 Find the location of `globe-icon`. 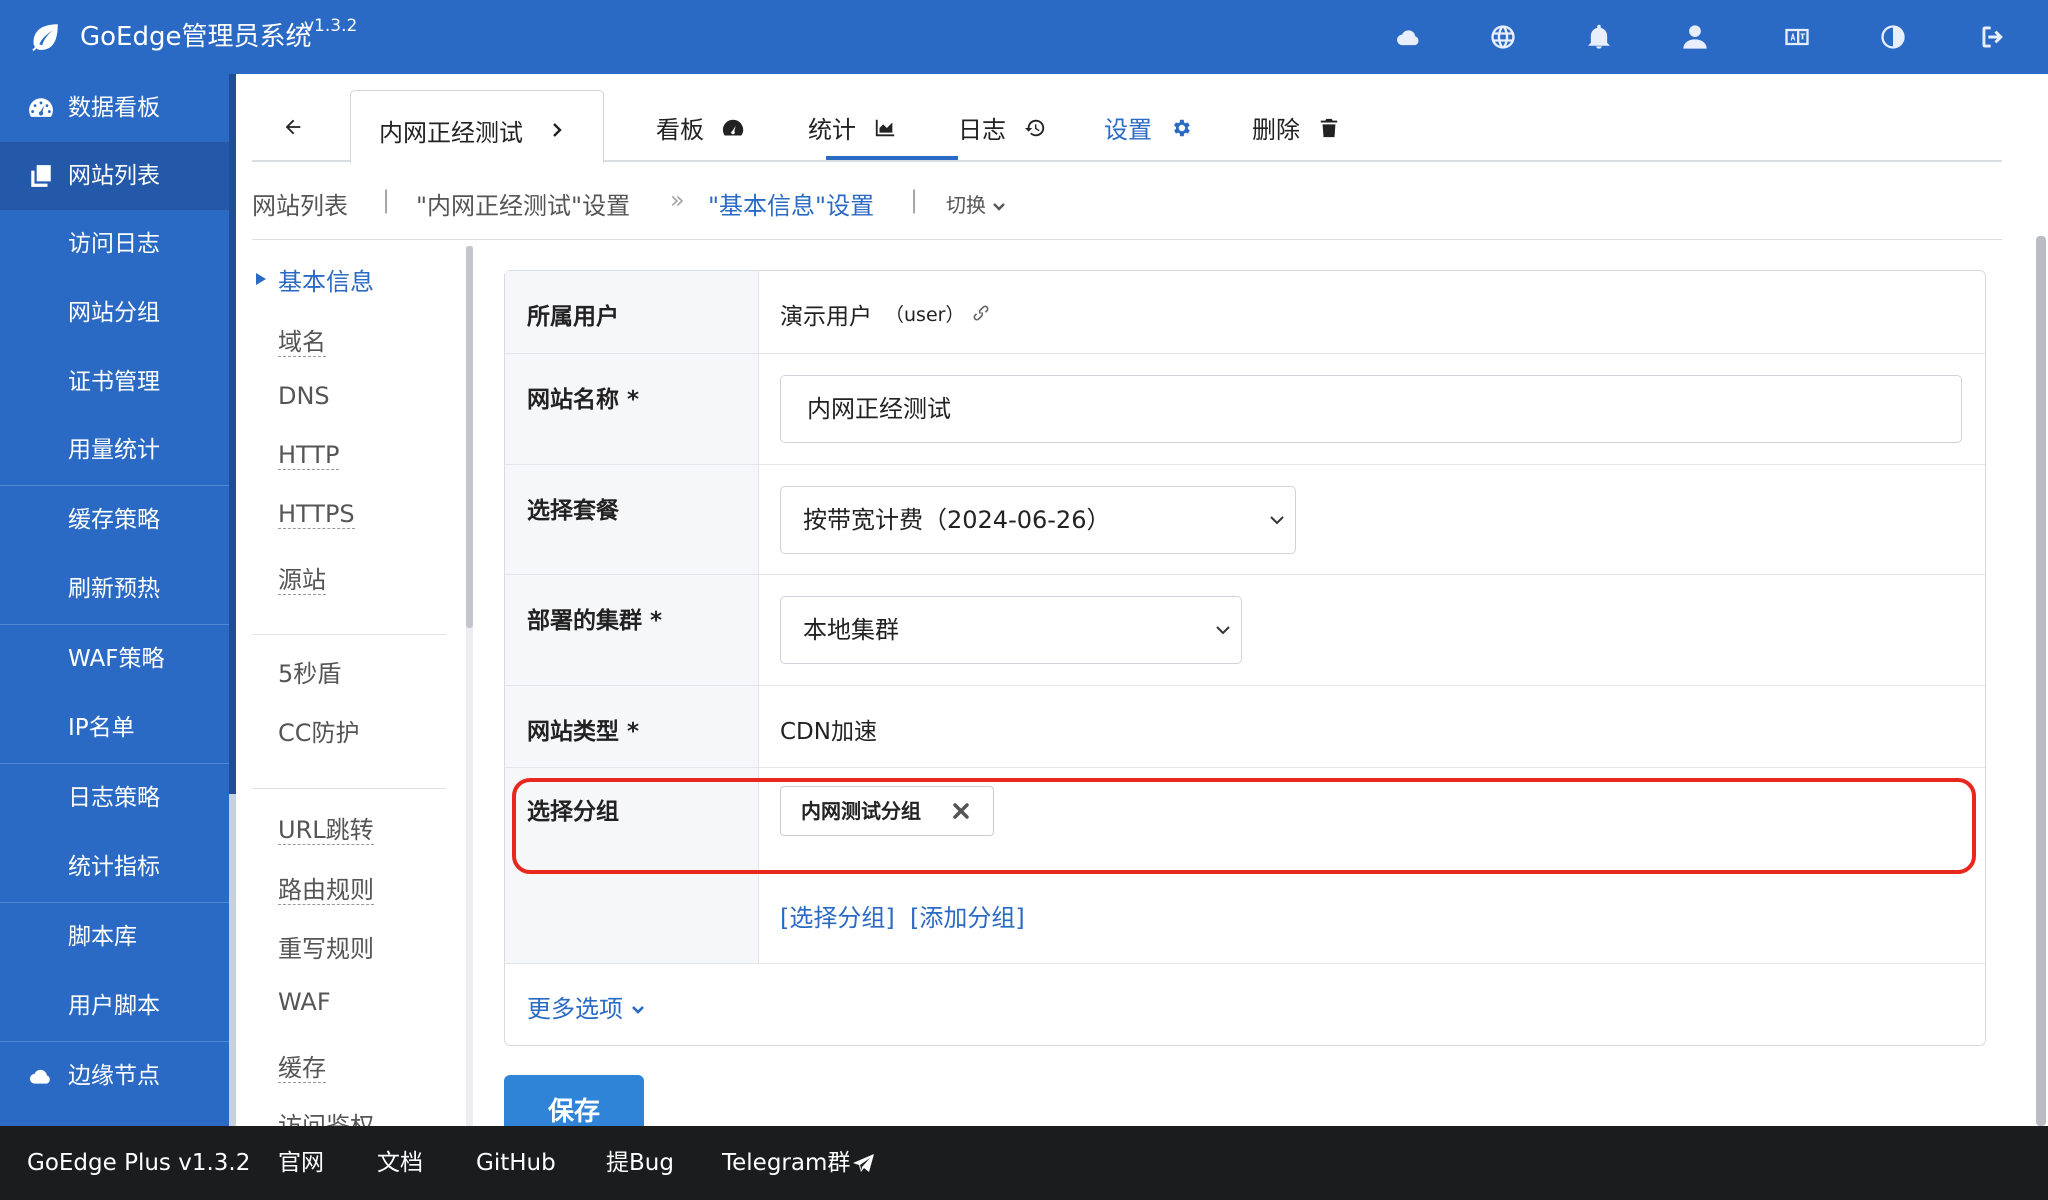

globe-icon is located at coordinates (1503, 37).